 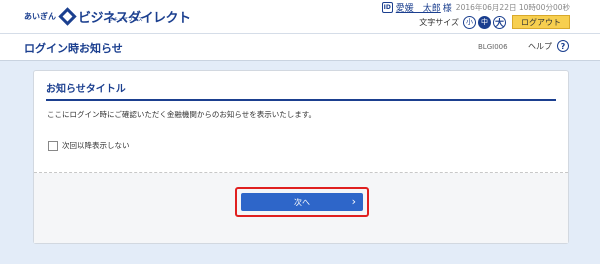 I want to click on logo-small-text: あいぎん, so click(x=40, y=16).